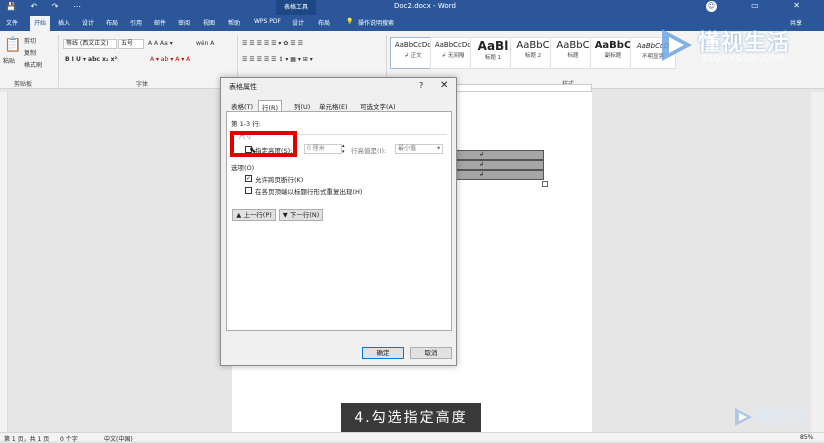  I want to click on page-count: 第 1 页，共 1 页, so click(26, 438).